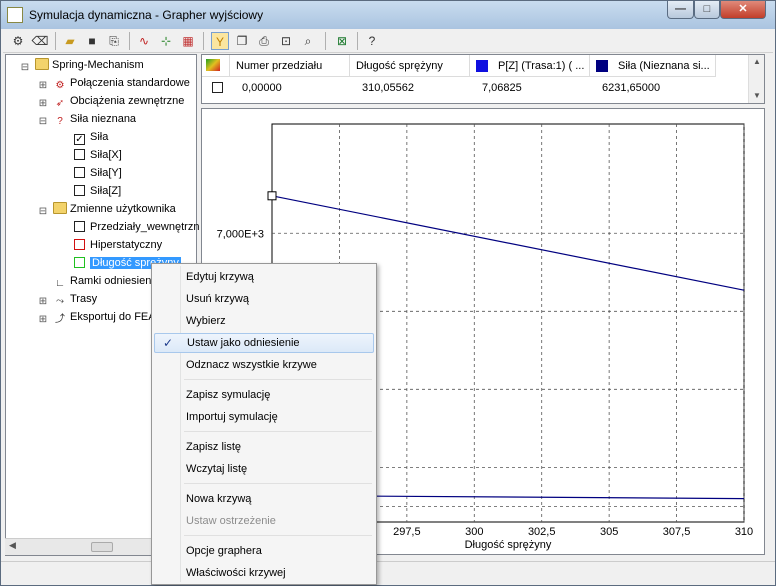  I want to click on table-cell: 310,05562, so click(388, 88).